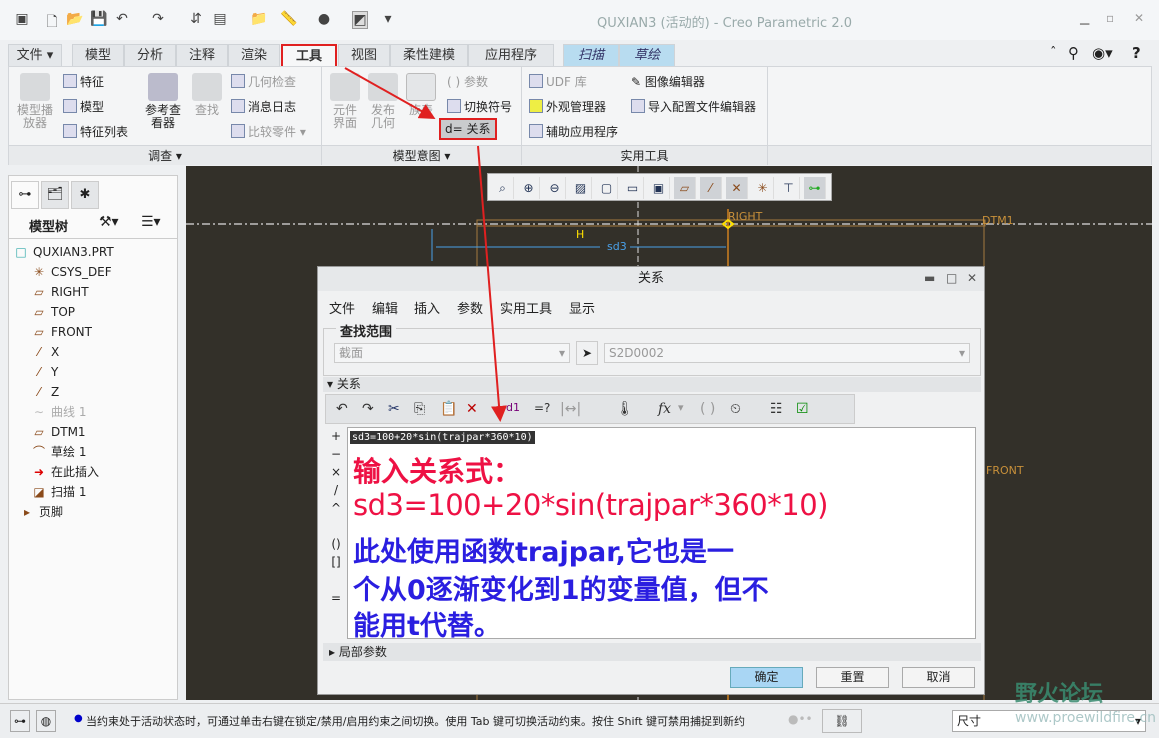  What do you see at coordinates (336, 562) in the screenshot?
I see `operator-button: []` at bounding box center [336, 562].